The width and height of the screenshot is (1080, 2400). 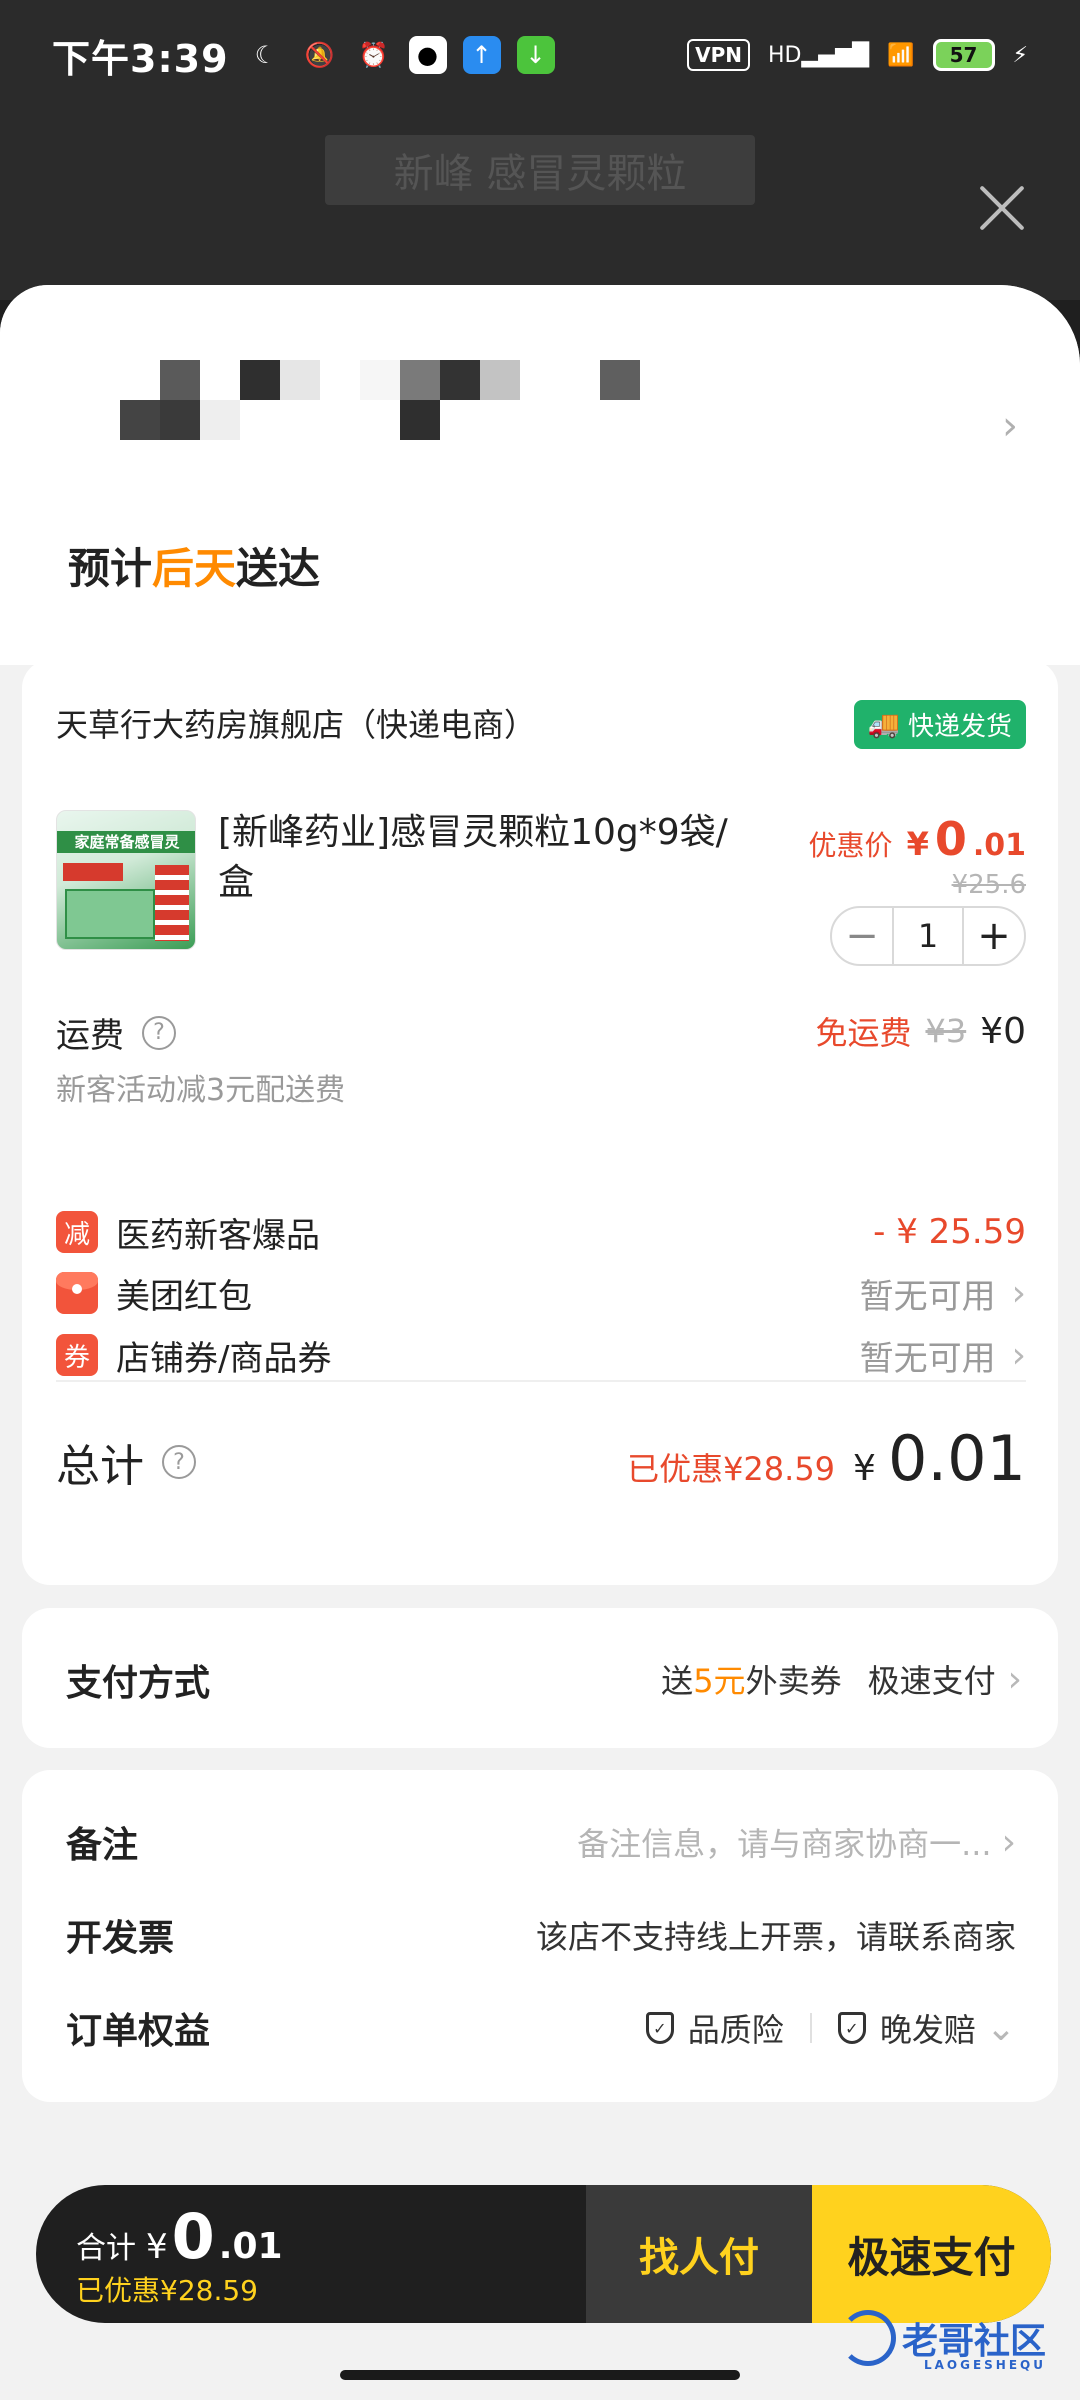 What do you see at coordinates (1000, 2028) in the screenshot?
I see `chevron-down-icon: ⌄` at bounding box center [1000, 2028].